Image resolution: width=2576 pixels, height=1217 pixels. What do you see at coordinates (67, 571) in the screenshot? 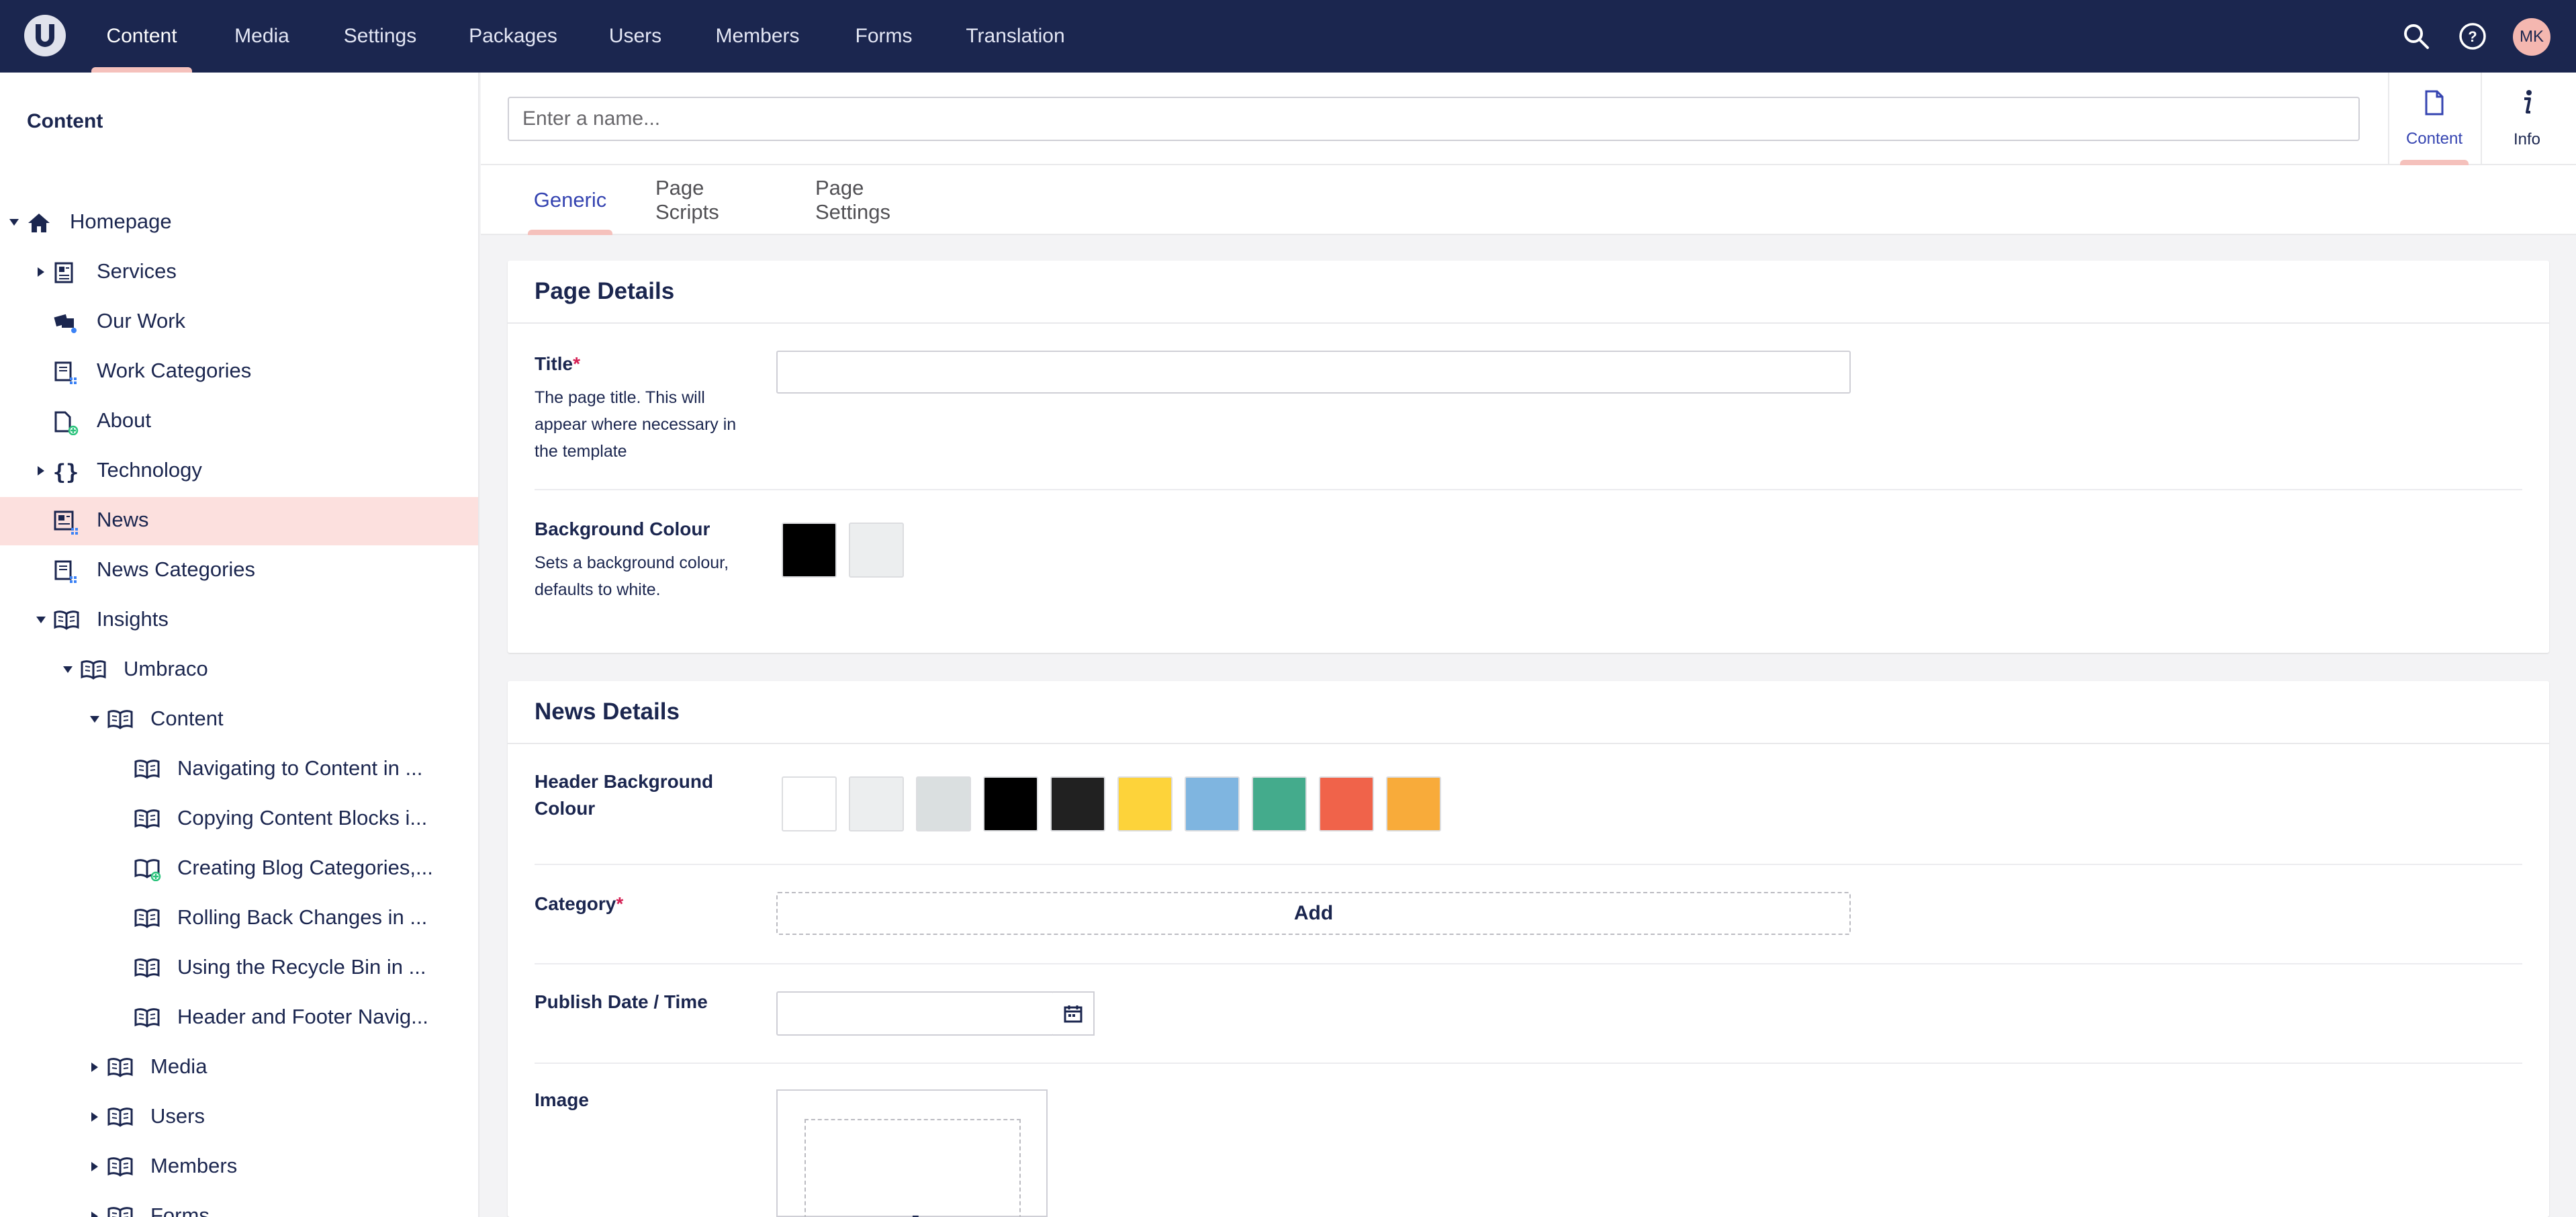
I see `doc-grid-icon` at bounding box center [67, 571].